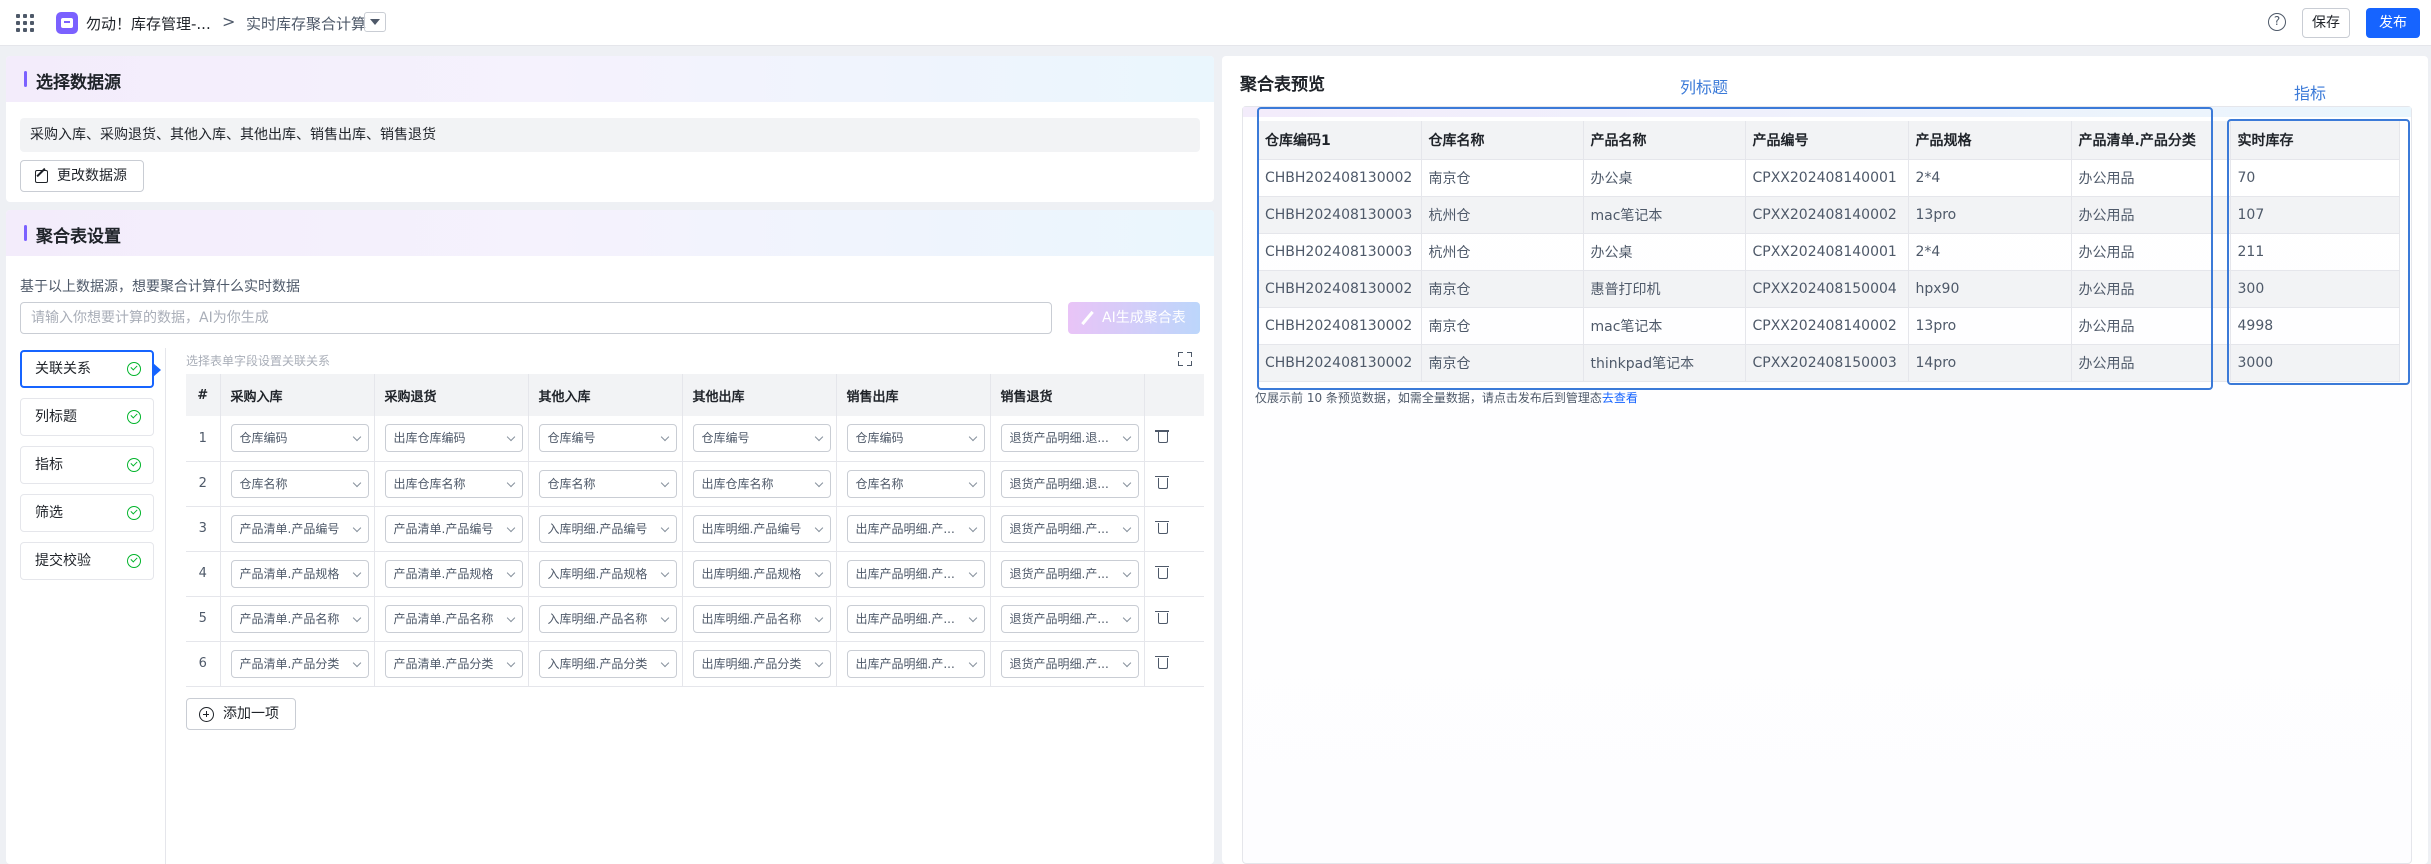 The image size is (2431, 864). What do you see at coordinates (203, 439) in the screenshot?
I see `row-index: 1` at bounding box center [203, 439].